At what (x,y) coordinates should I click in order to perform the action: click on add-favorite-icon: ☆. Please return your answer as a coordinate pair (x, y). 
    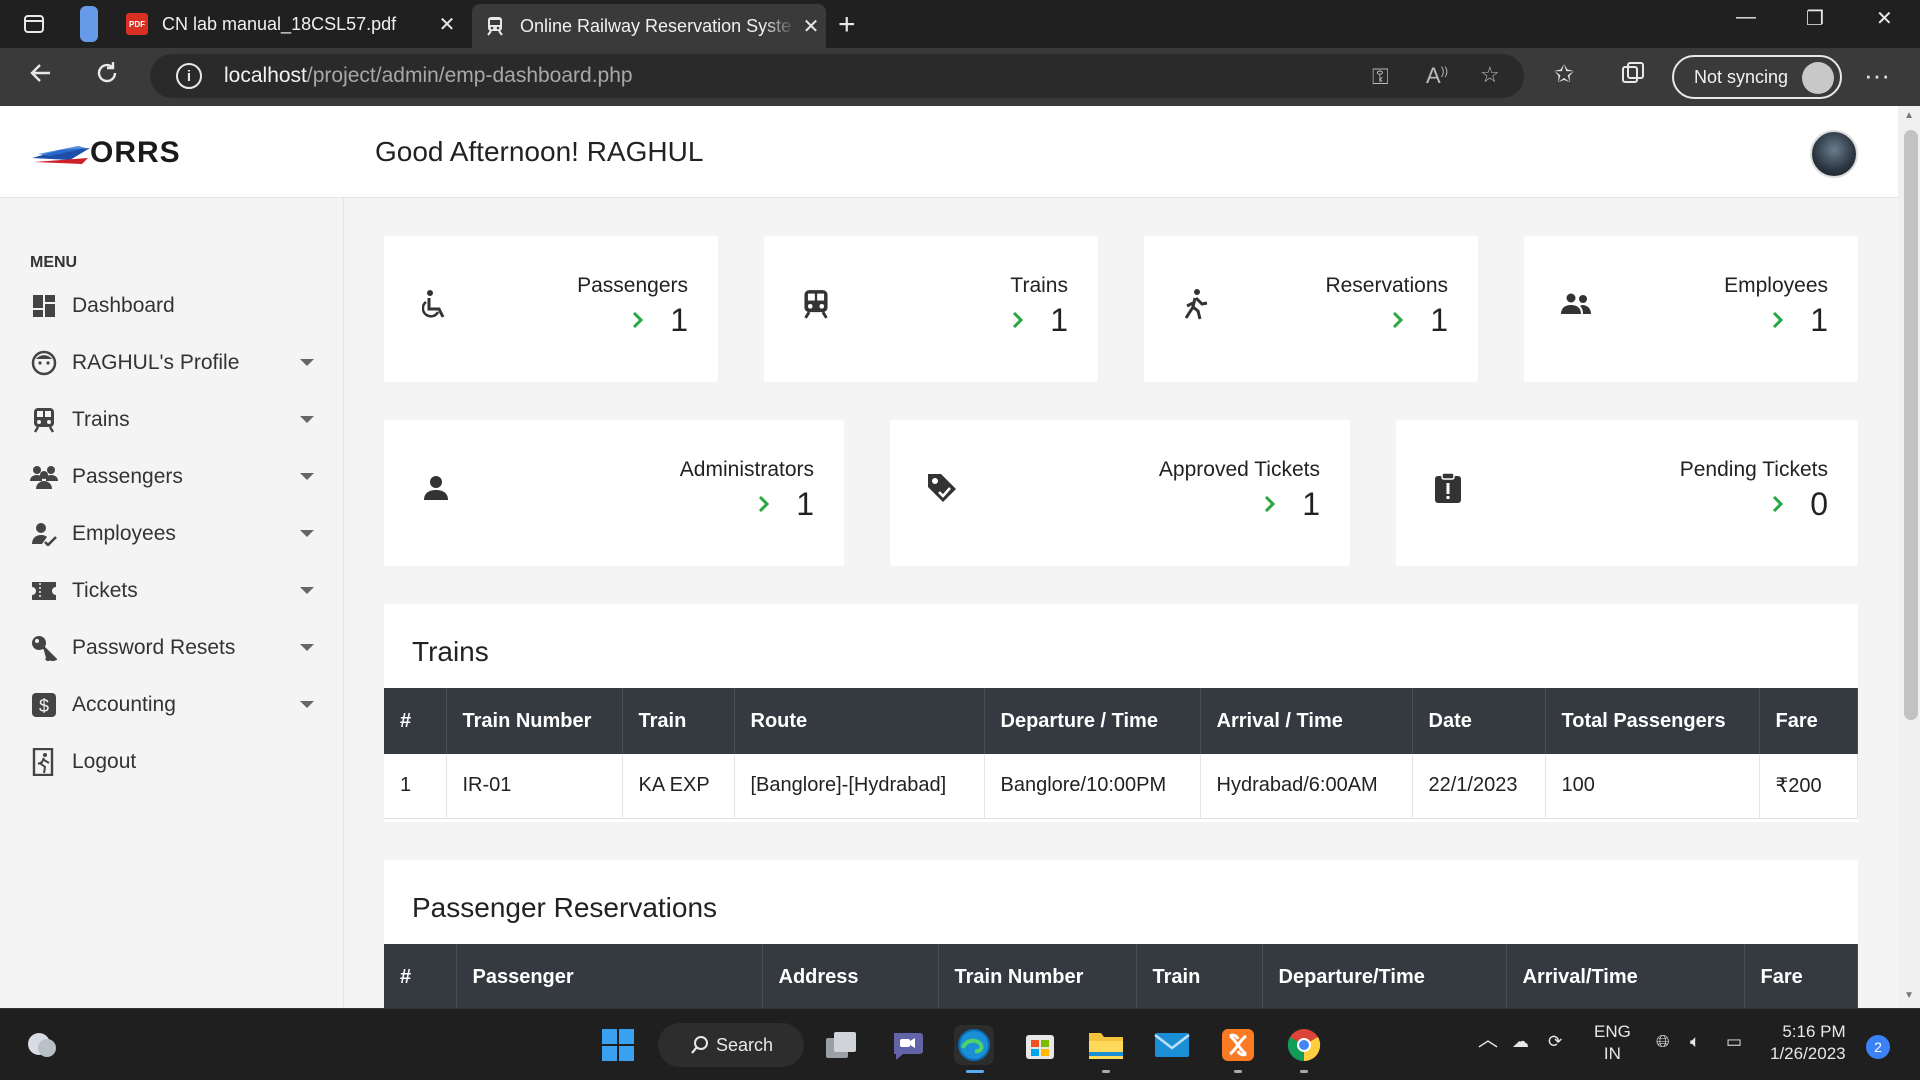
    Looking at the image, I should click on (1490, 75).